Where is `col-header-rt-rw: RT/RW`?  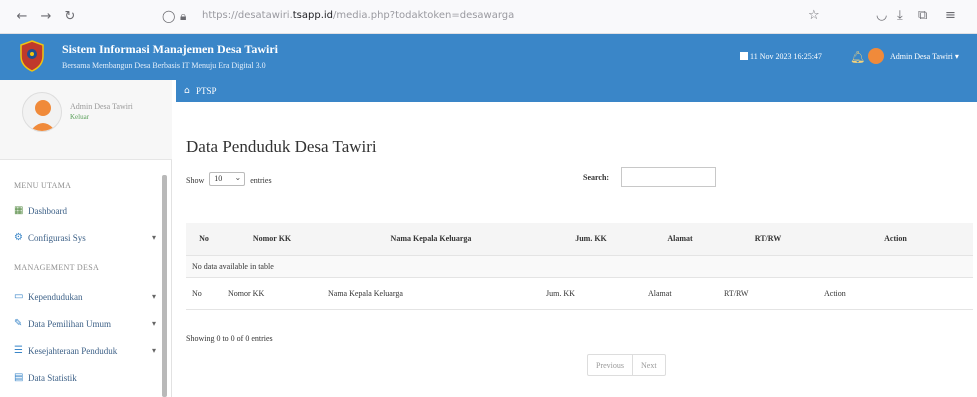 col-header-rt-rw: RT/RW is located at coordinates (768, 239).